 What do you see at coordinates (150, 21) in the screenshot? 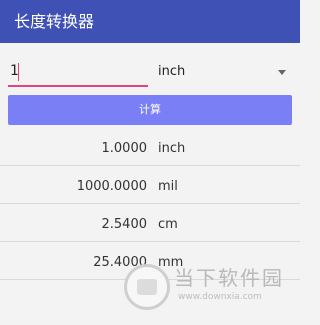
I see `app-bar: 长度转换器` at bounding box center [150, 21].